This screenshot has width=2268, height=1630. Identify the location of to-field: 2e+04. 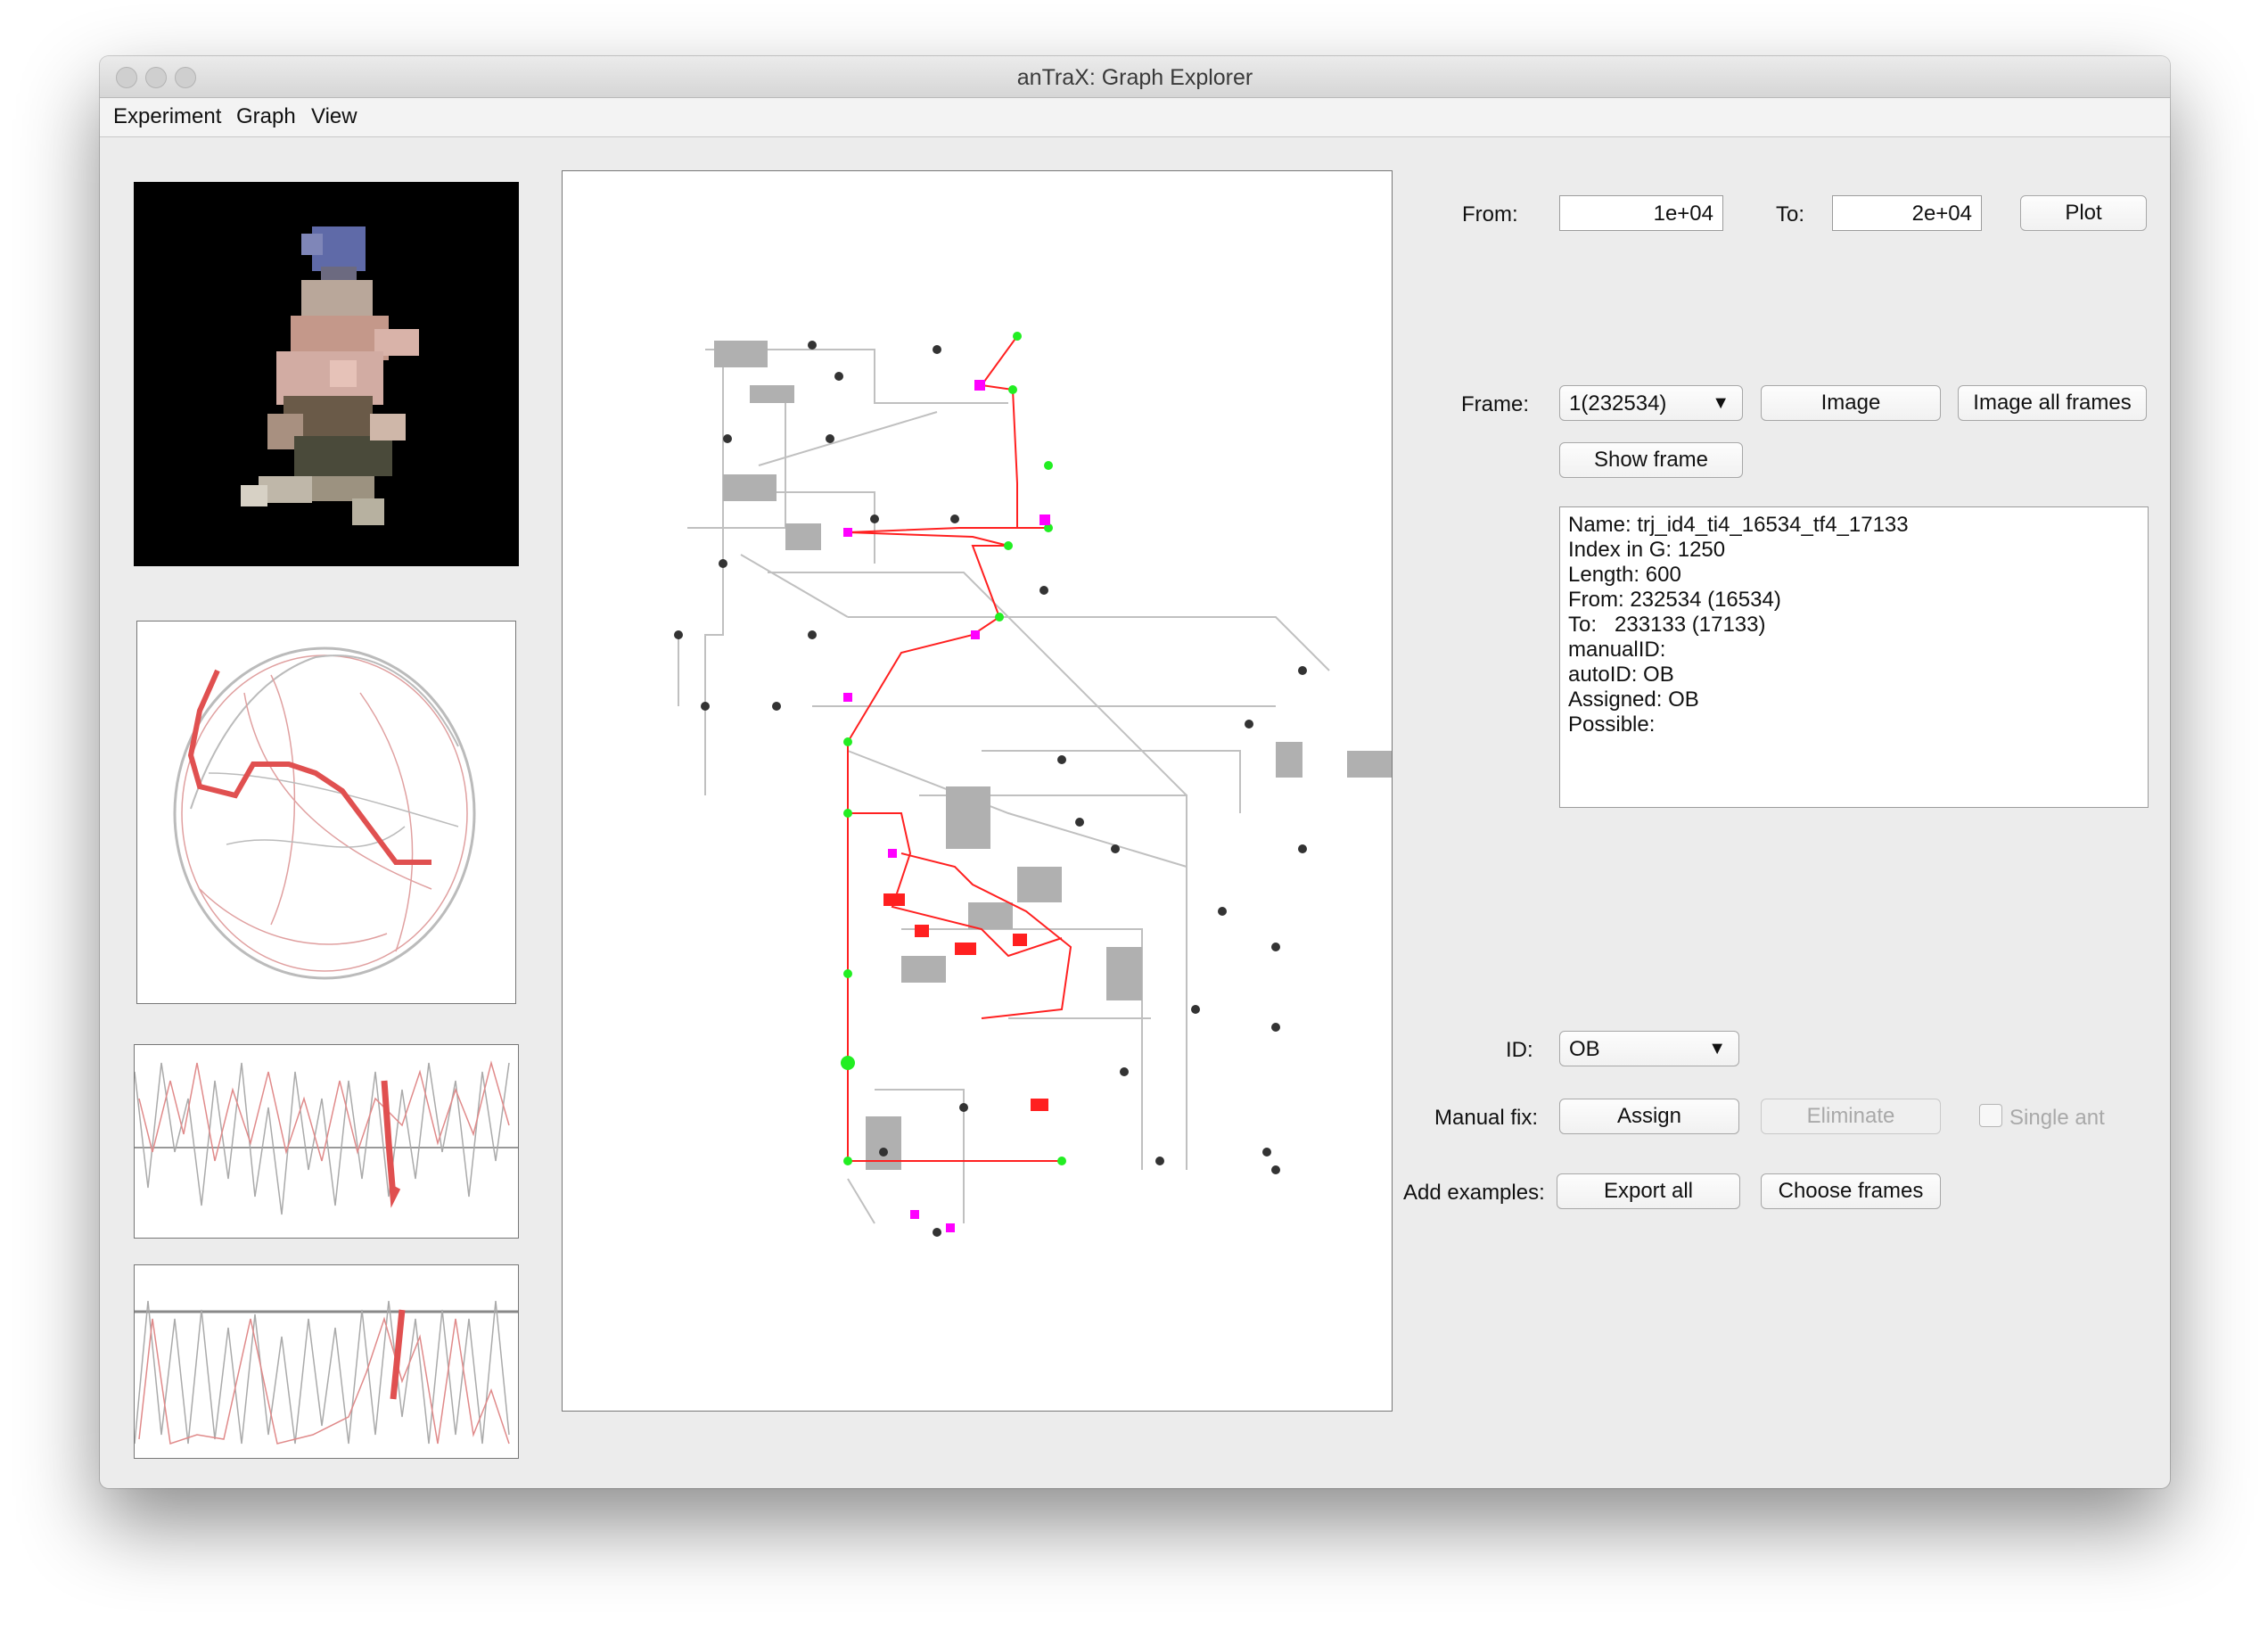
(1907, 213).